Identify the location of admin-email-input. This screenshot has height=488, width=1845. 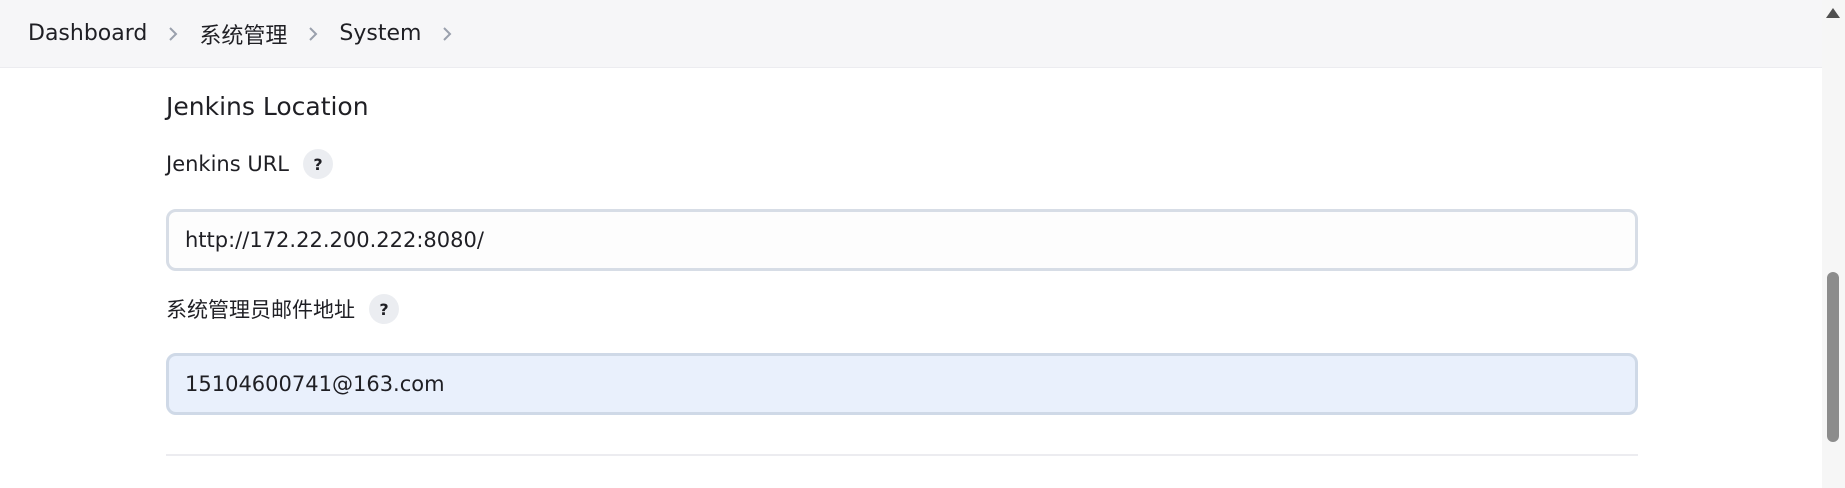
(902, 384).